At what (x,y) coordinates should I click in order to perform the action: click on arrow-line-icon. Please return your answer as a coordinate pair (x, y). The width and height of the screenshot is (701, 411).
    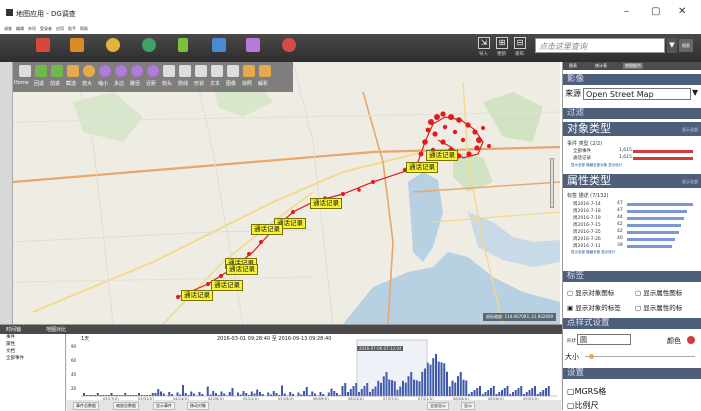
    Looking at the image, I should click on (185, 71).